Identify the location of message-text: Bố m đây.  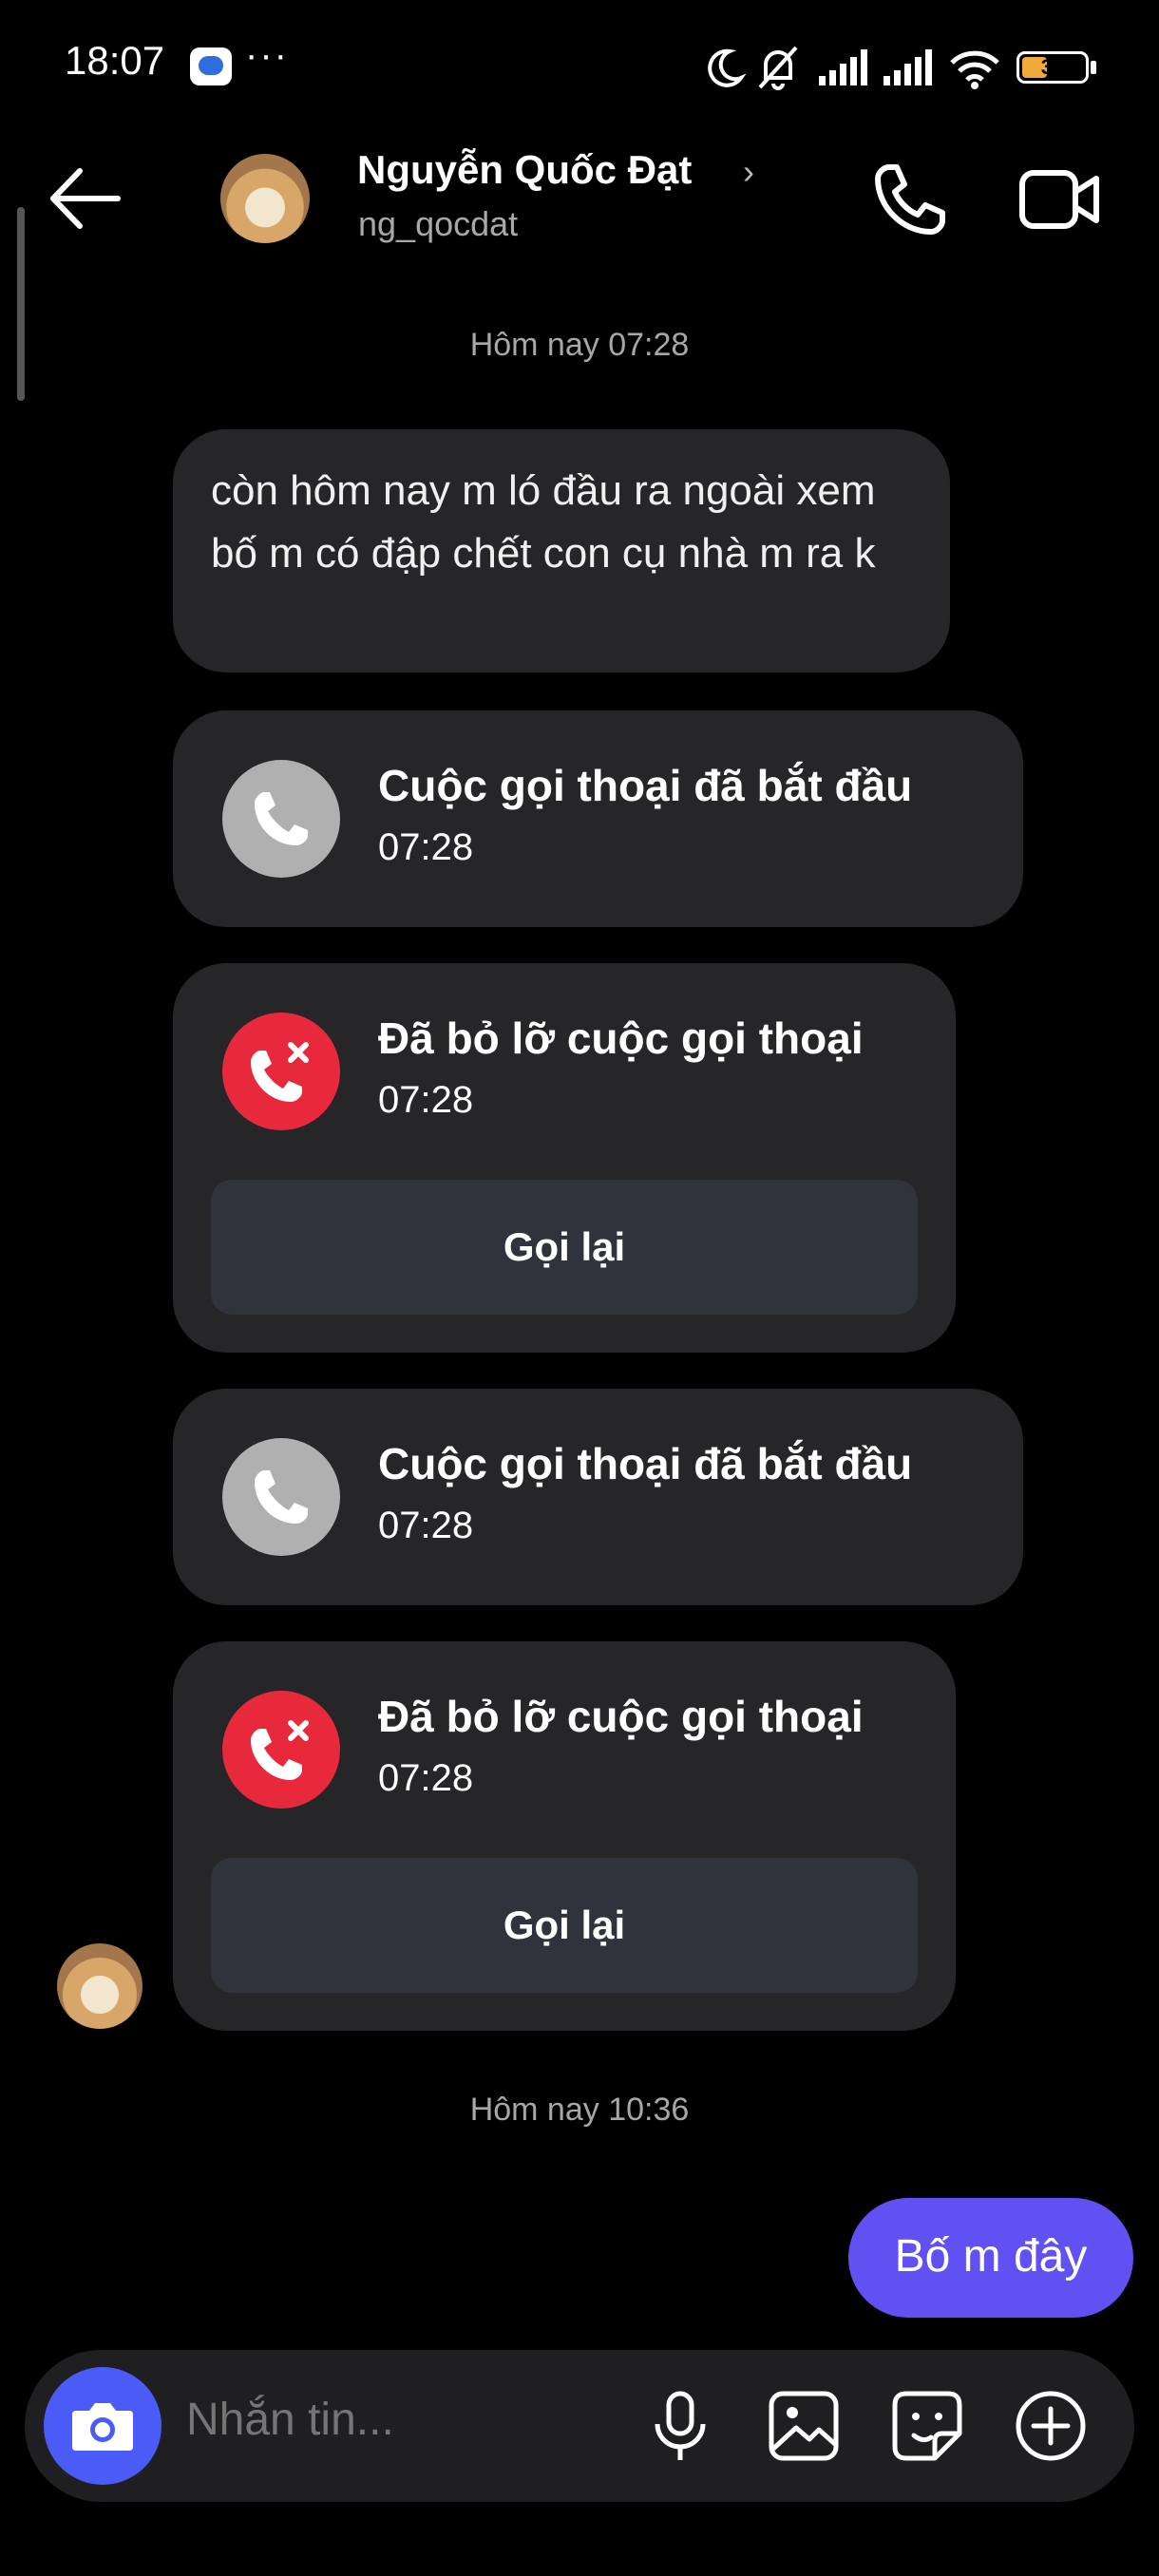
(991, 2256).